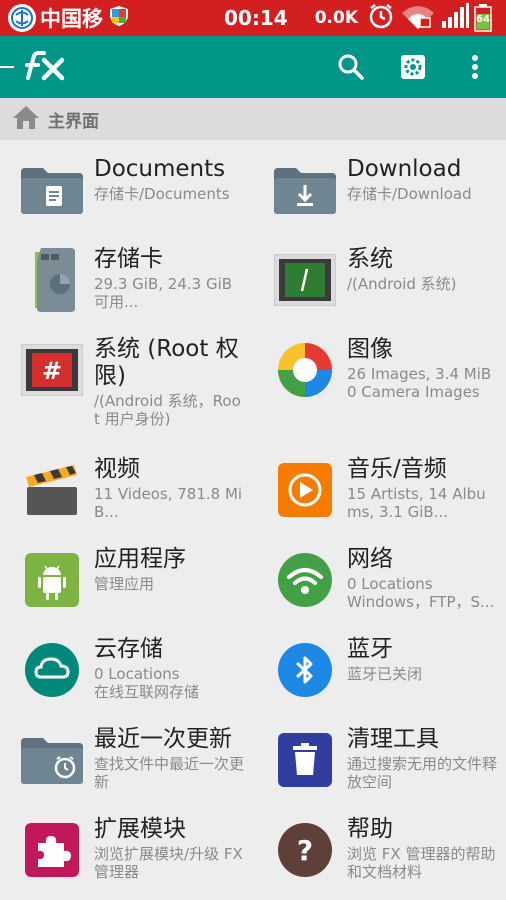  Describe the element at coordinates (162, 194) in the screenshot. I see `item-subtitle: 存储卡/Documents` at that location.